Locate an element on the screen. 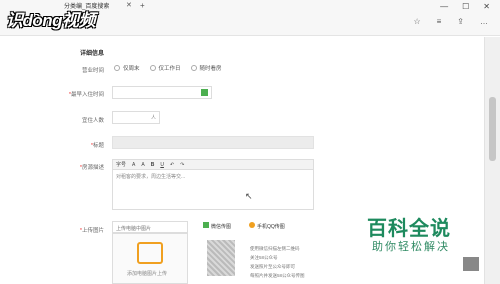  undo-icon: ↶ is located at coordinates (172, 165).